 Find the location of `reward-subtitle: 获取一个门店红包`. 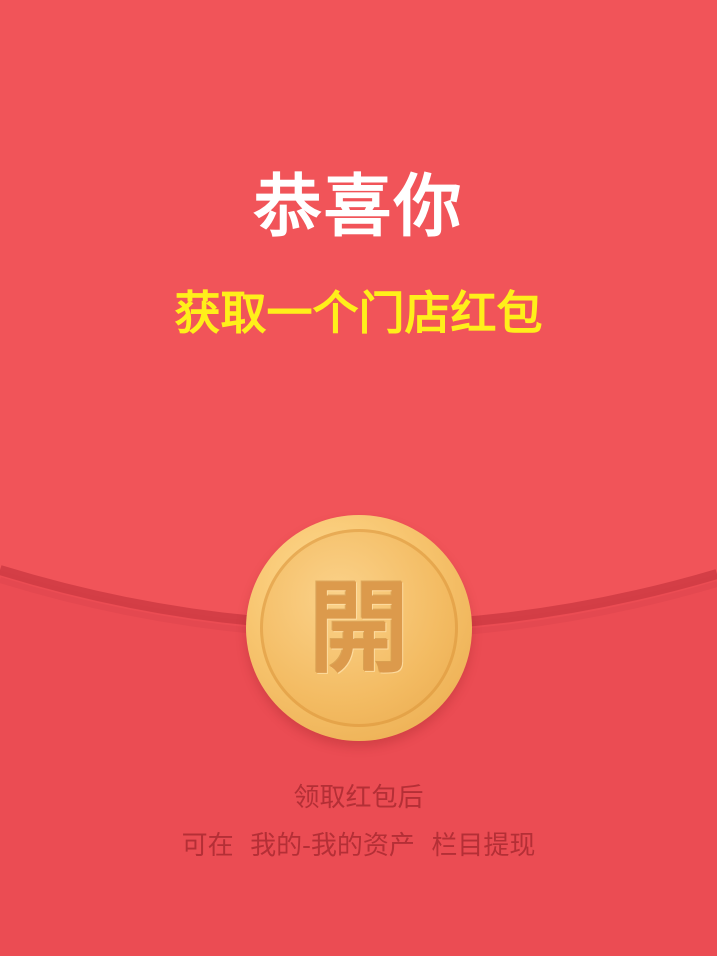

reward-subtitle: 获取一个门店红包 is located at coordinates (358, 313).